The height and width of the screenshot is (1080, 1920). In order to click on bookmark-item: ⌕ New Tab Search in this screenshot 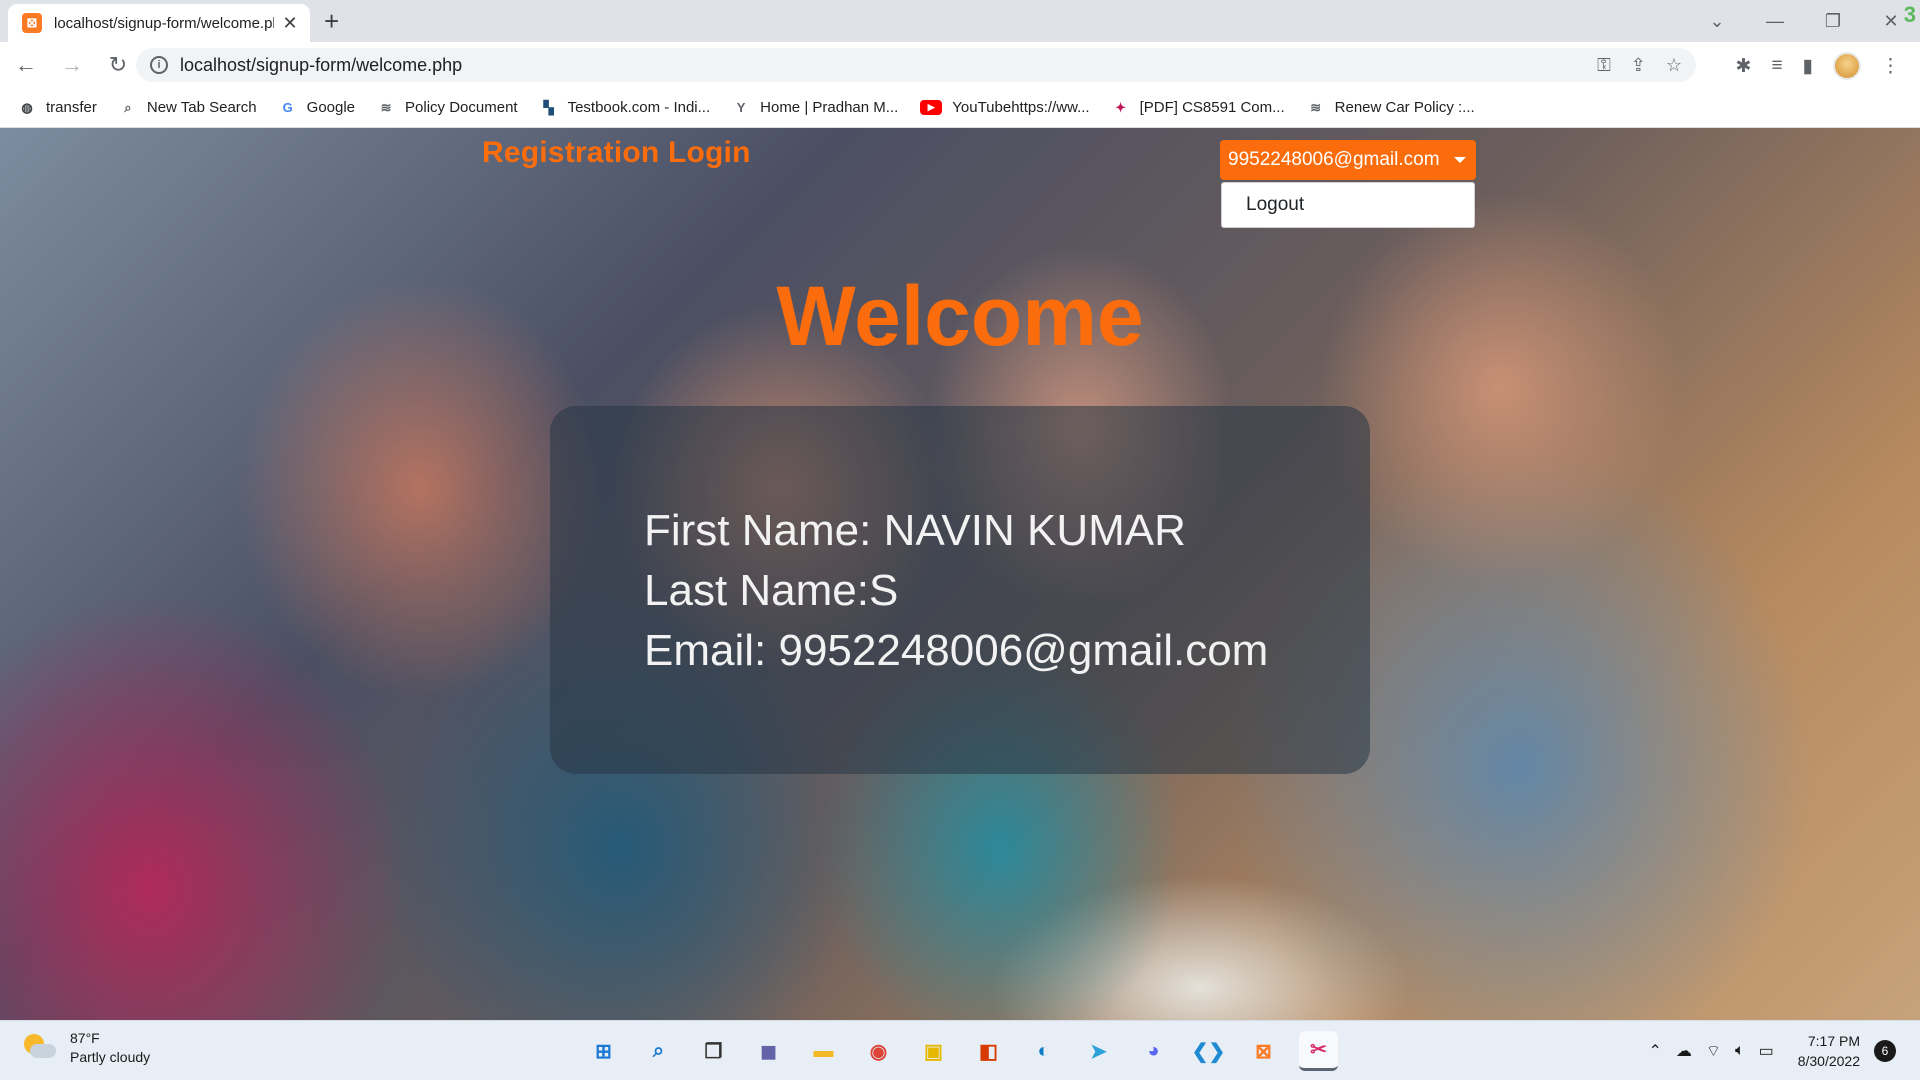, I will do `click(188, 108)`.